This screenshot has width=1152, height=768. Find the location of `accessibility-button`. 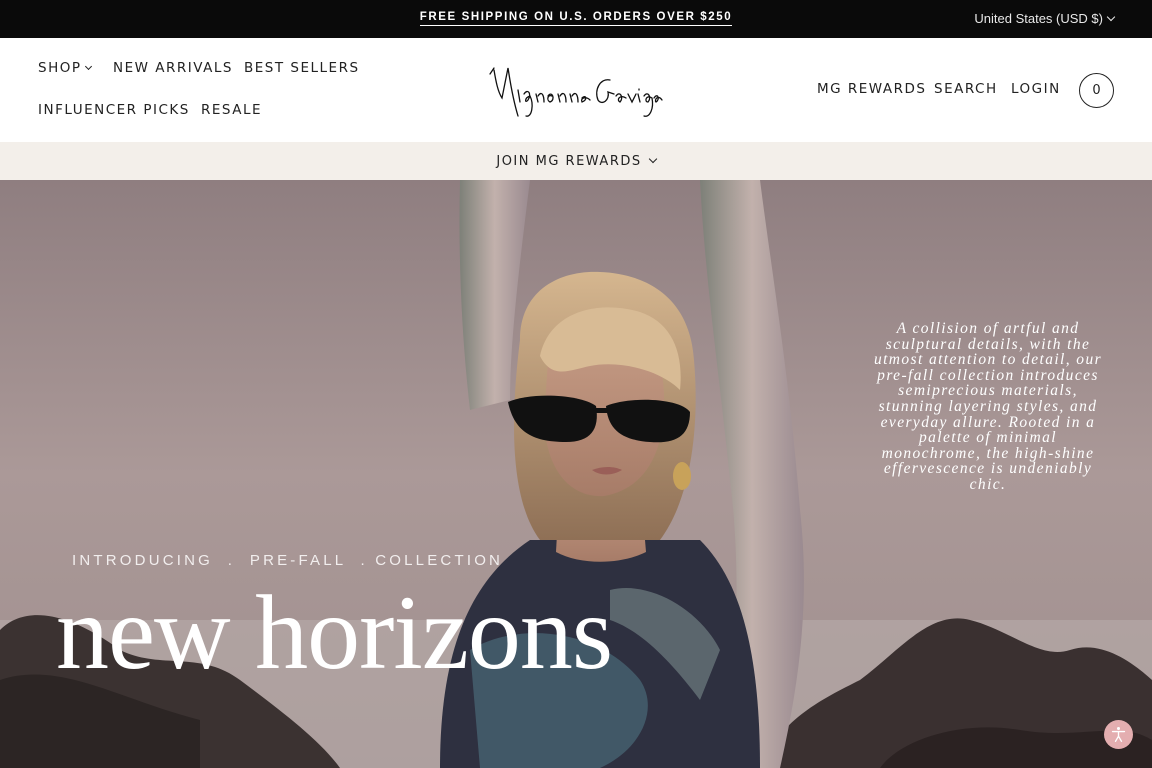

accessibility-button is located at coordinates (1118, 734).